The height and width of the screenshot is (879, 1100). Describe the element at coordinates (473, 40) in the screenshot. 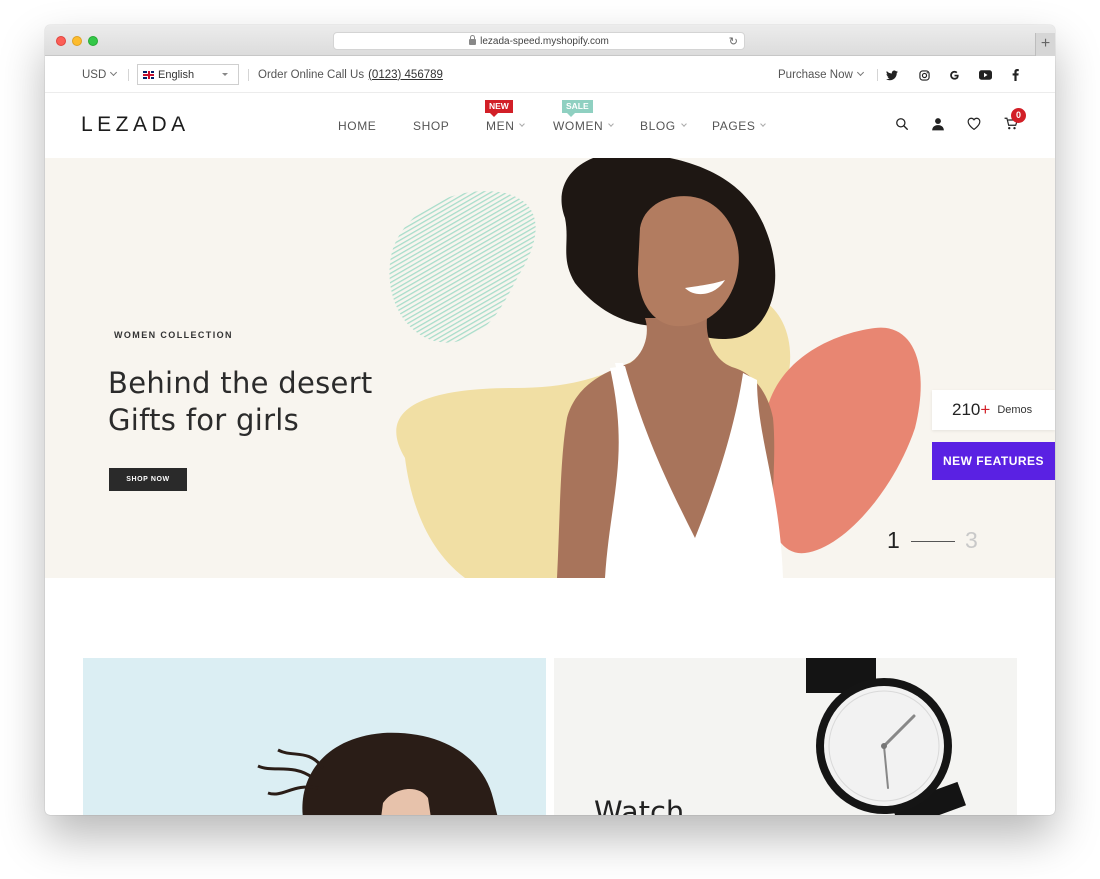

I see `lock-icon` at that location.